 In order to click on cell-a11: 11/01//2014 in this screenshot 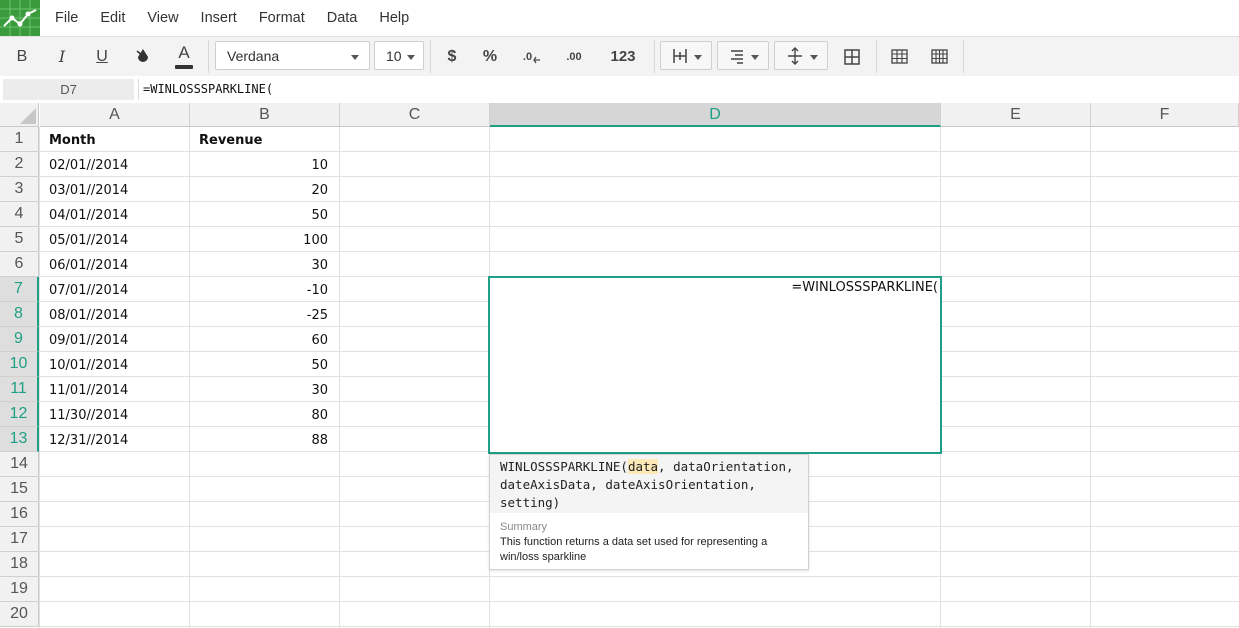, I will do `click(119, 390)`.